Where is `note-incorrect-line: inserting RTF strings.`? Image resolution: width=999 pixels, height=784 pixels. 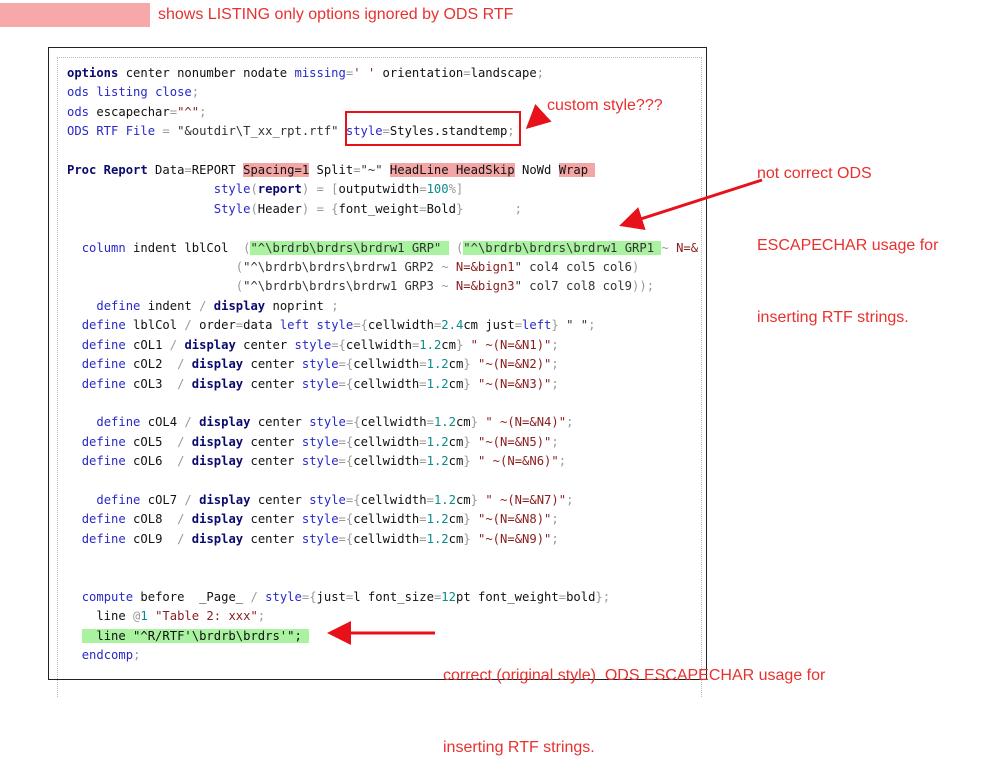
note-incorrect-line: inserting RTF strings. is located at coordinates (833, 317).